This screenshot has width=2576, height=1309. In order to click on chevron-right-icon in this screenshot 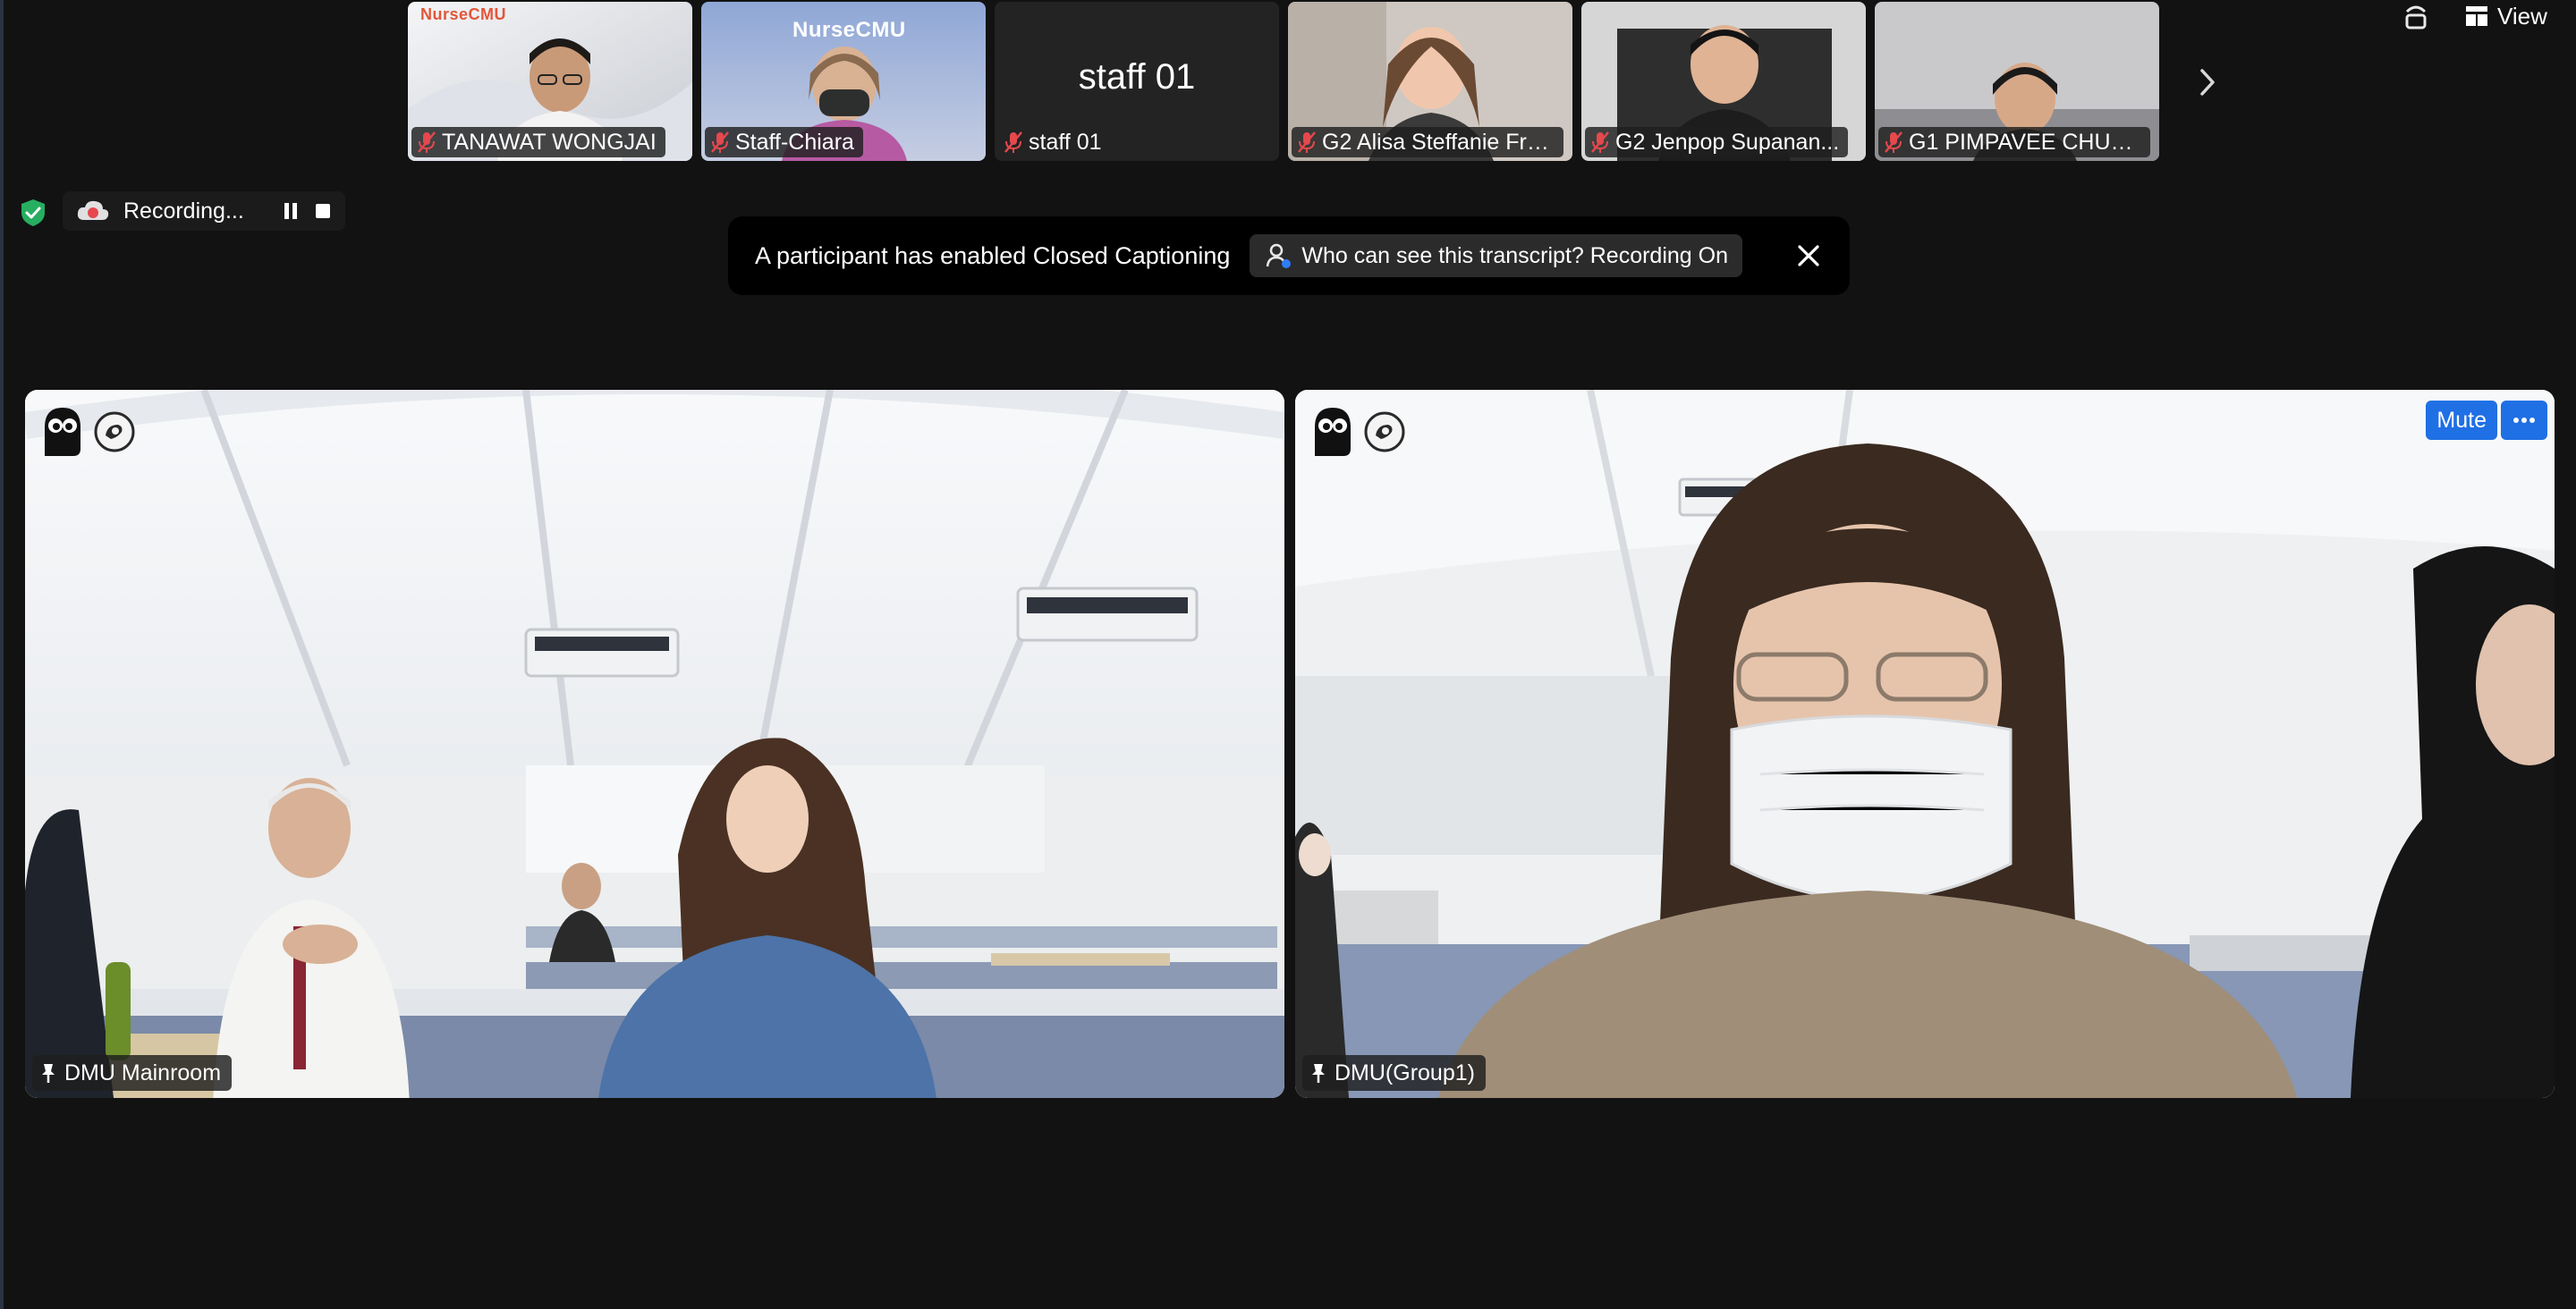, I will do `click(2207, 82)`.